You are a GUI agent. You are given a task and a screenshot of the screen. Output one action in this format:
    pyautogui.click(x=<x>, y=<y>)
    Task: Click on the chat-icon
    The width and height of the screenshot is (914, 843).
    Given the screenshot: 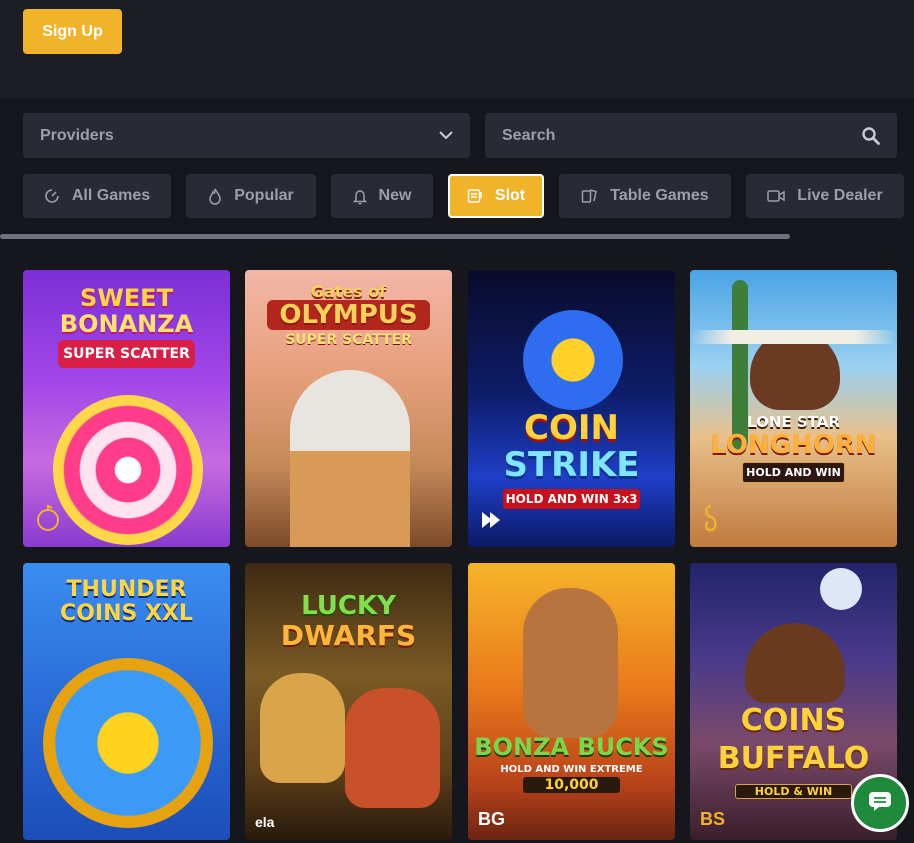 What is the action you would take?
    pyautogui.click(x=880, y=803)
    